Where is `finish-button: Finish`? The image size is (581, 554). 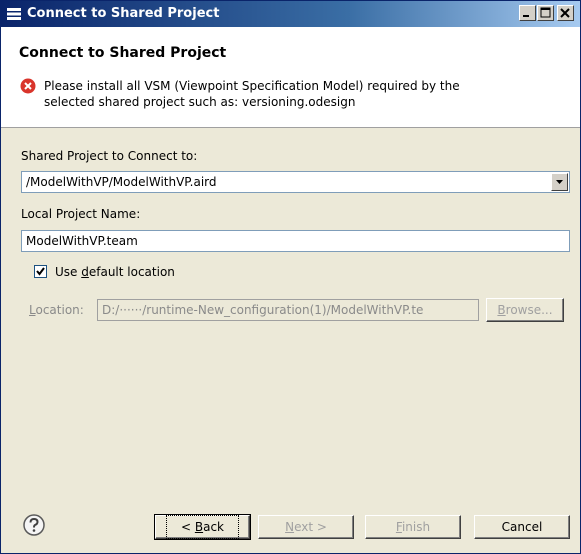 finish-button: Finish is located at coordinates (413, 527).